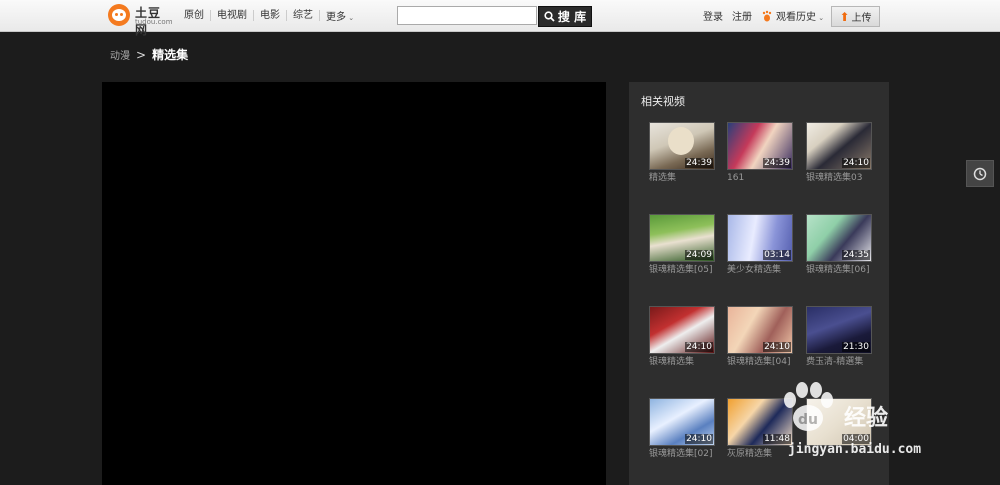  Describe the element at coordinates (232, 15) in the screenshot. I see `nav-item-tv: 电视剧` at that location.